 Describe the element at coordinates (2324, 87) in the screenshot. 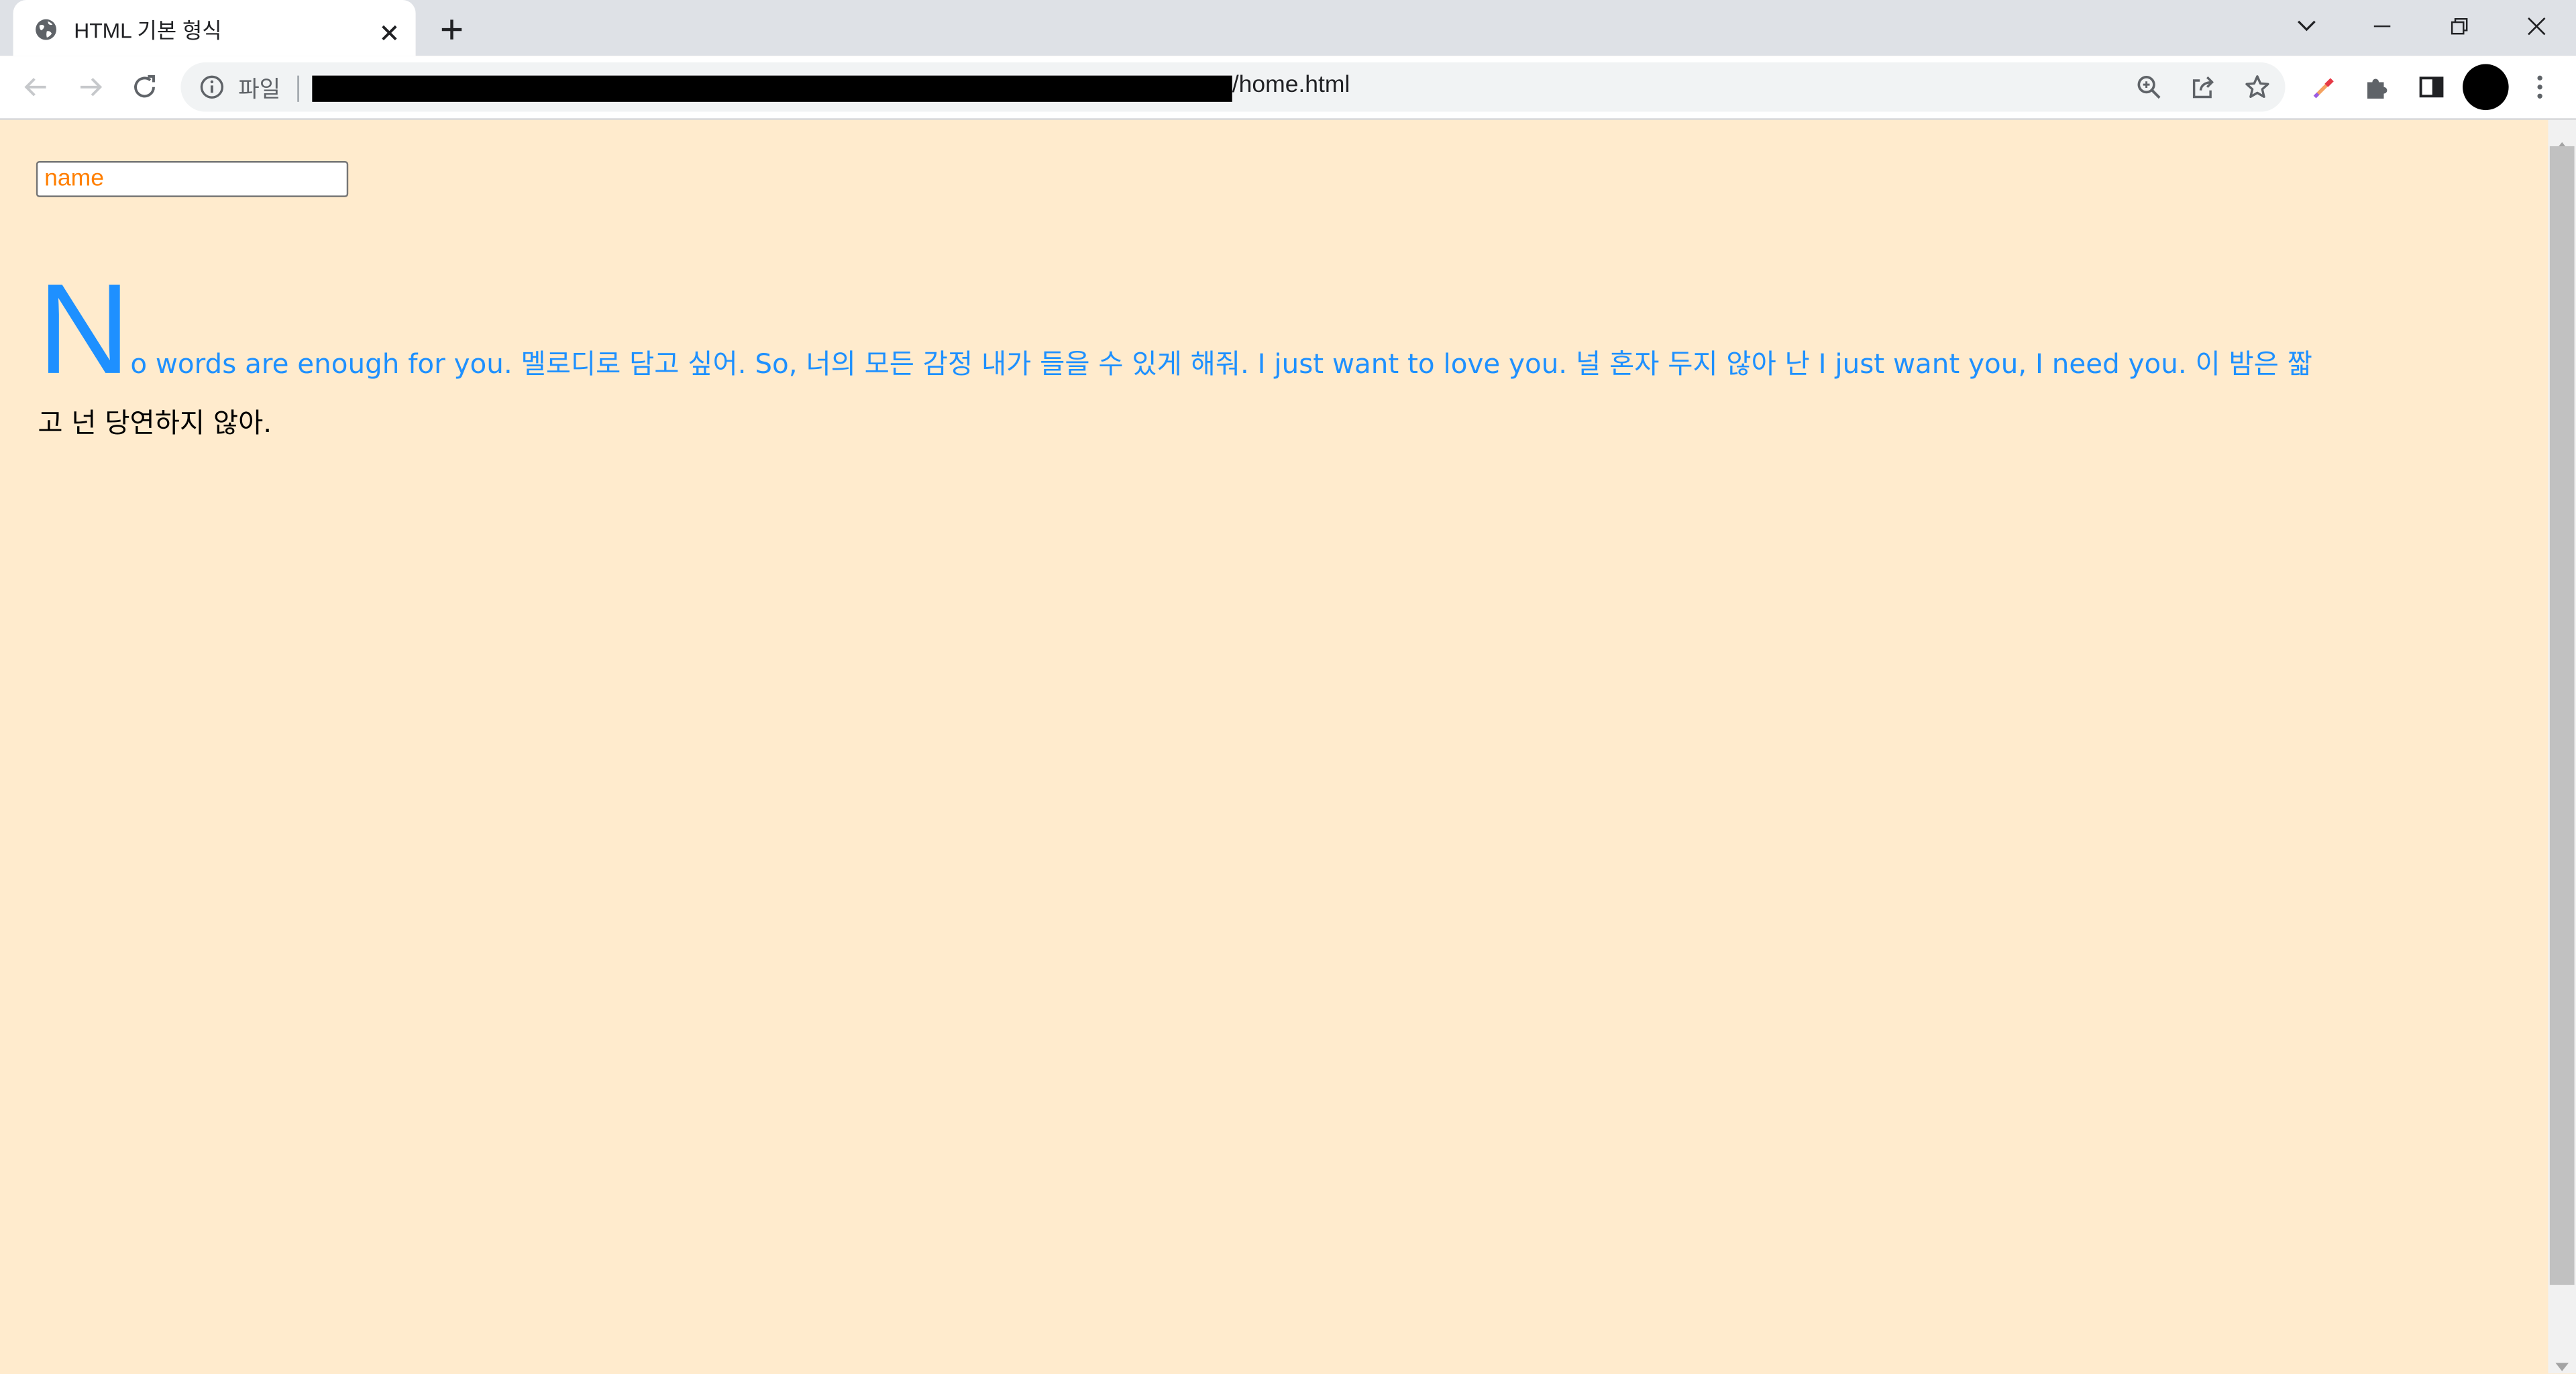

I see `eyedropper-icon` at that location.